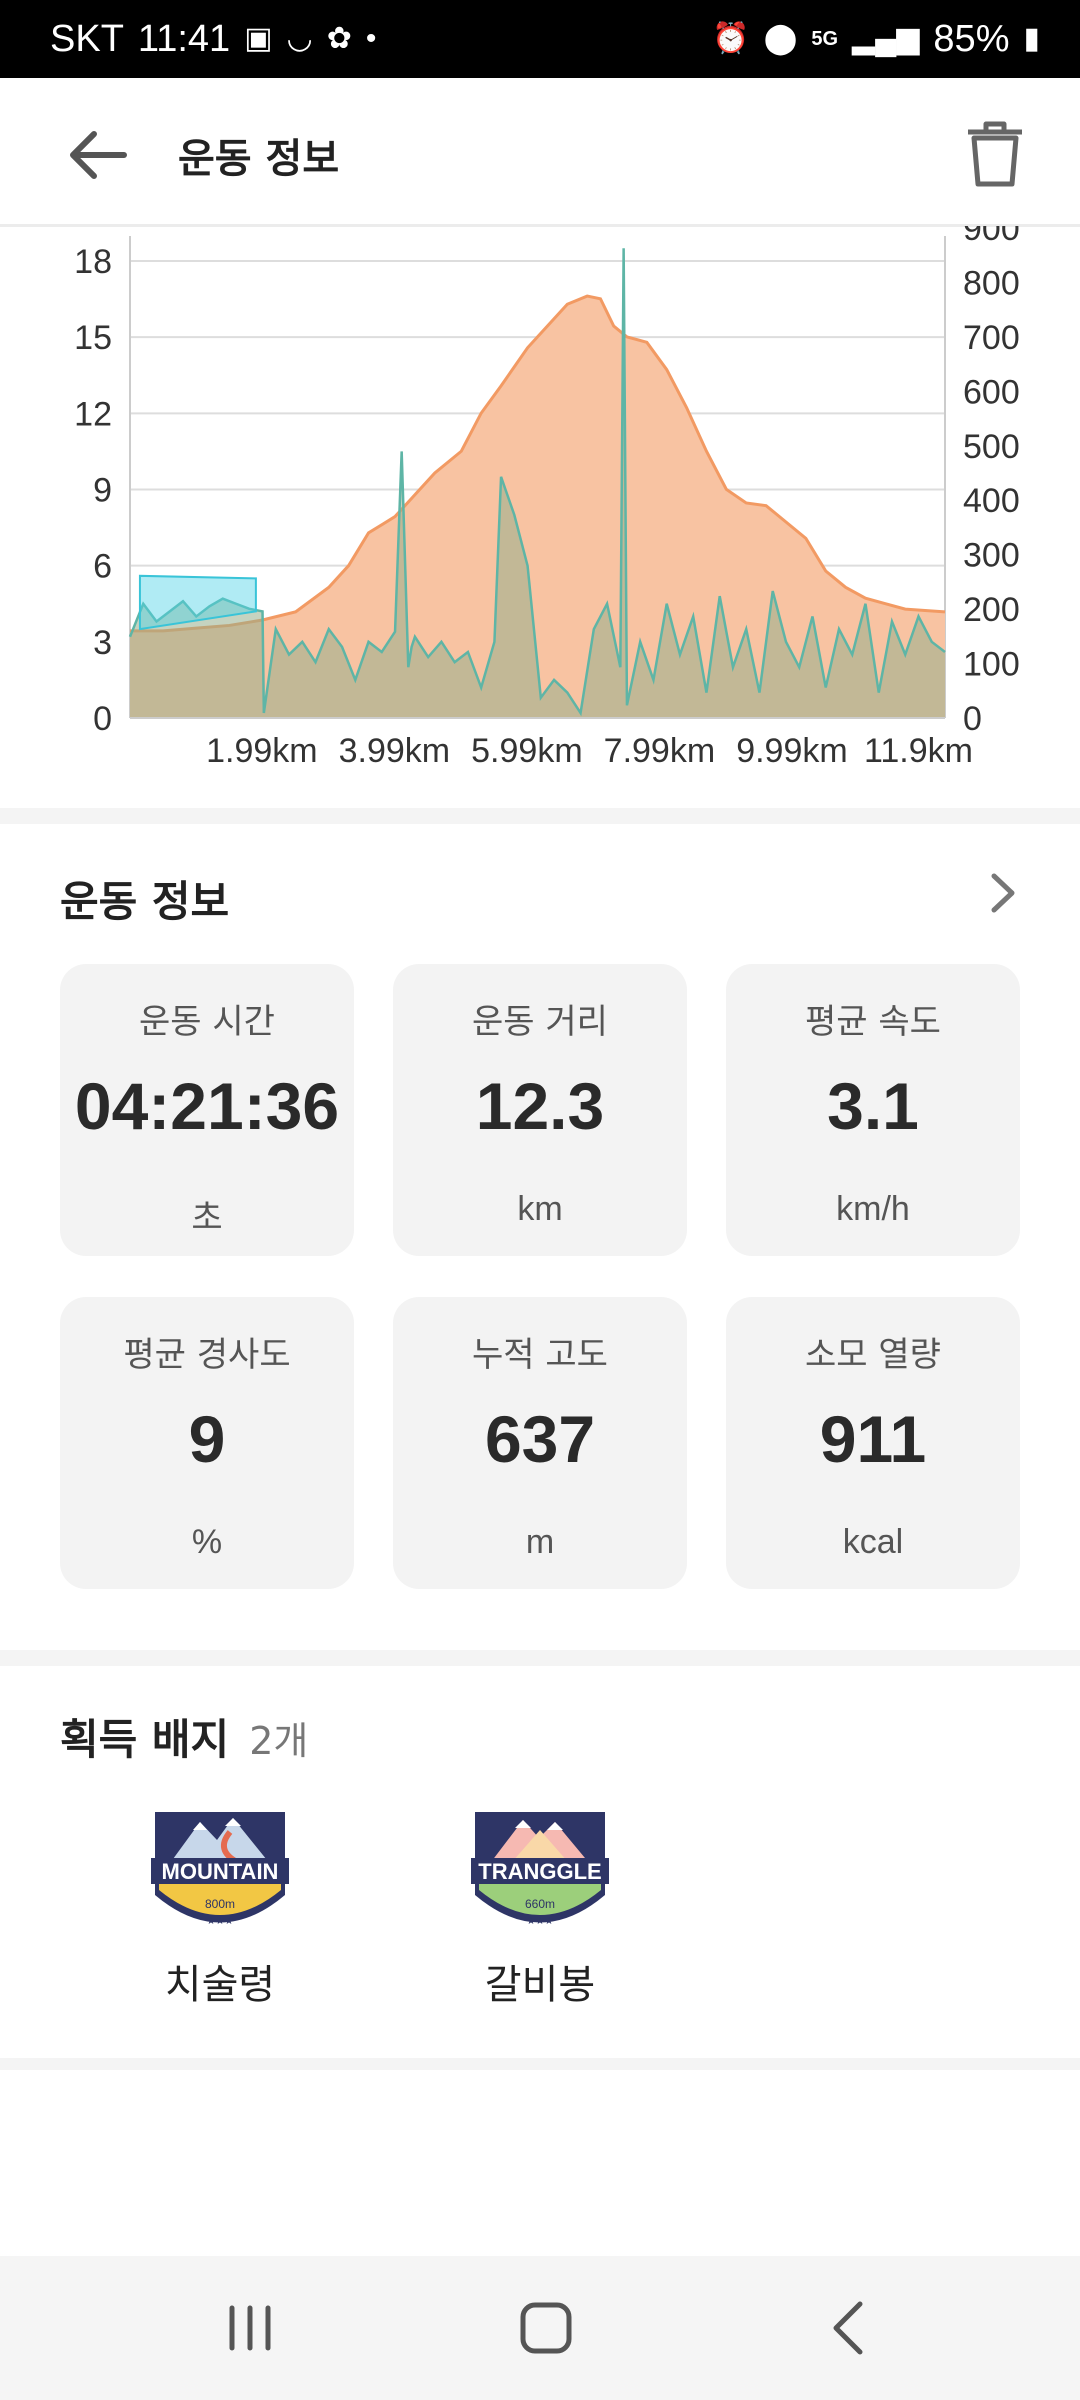 This screenshot has width=1080, height=2400. What do you see at coordinates (207, 1355) in the screenshot?
I see `stat-label: 평균 경사도` at bounding box center [207, 1355].